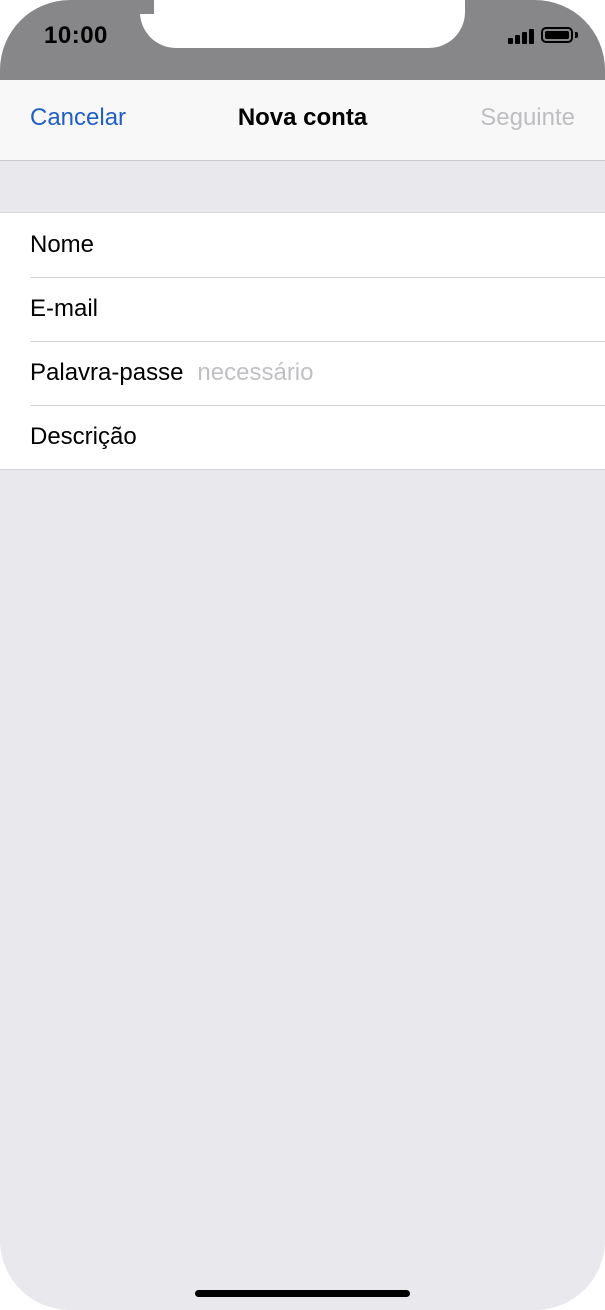 The width and height of the screenshot is (605, 1310). Describe the element at coordinates (527, 118) in the screenshot. I see `next-button: Seguinte` at that location.